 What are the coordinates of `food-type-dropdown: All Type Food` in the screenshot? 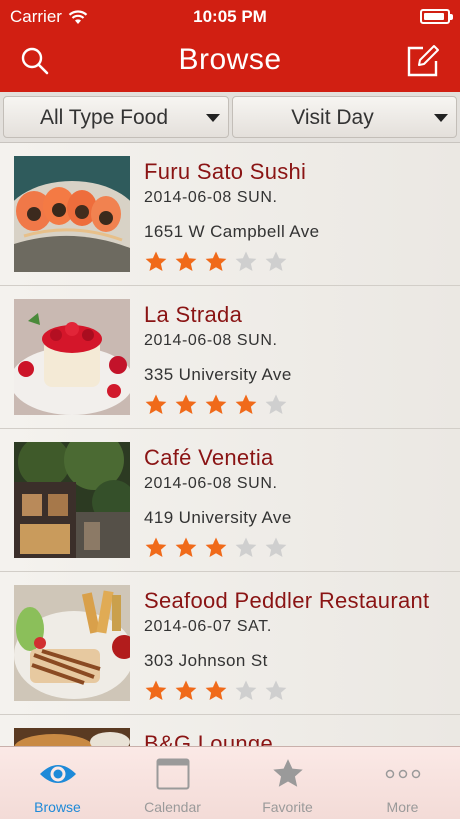 It's located at (116, 117).